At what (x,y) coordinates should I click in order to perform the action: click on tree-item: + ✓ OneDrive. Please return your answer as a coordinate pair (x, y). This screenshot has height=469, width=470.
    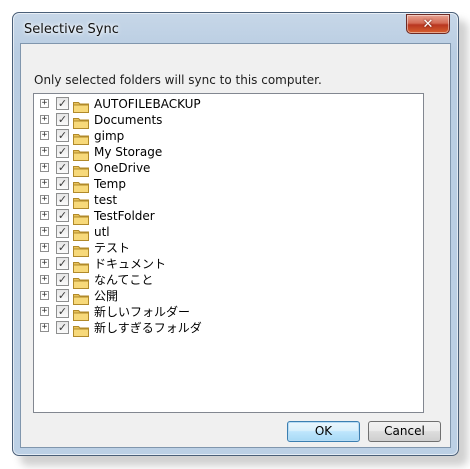
    Looking at the image, I should click on (228, 168).